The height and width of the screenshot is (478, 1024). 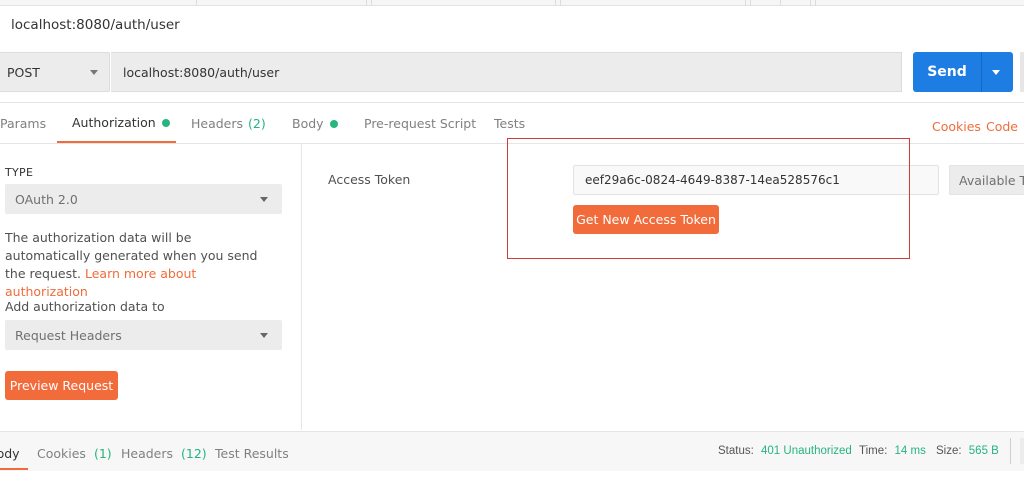 What do you see at coordinates (61, 453) in the screenshot?
I see `response-tab-cookies-label: Cookies` at bounding box center [61, 453].